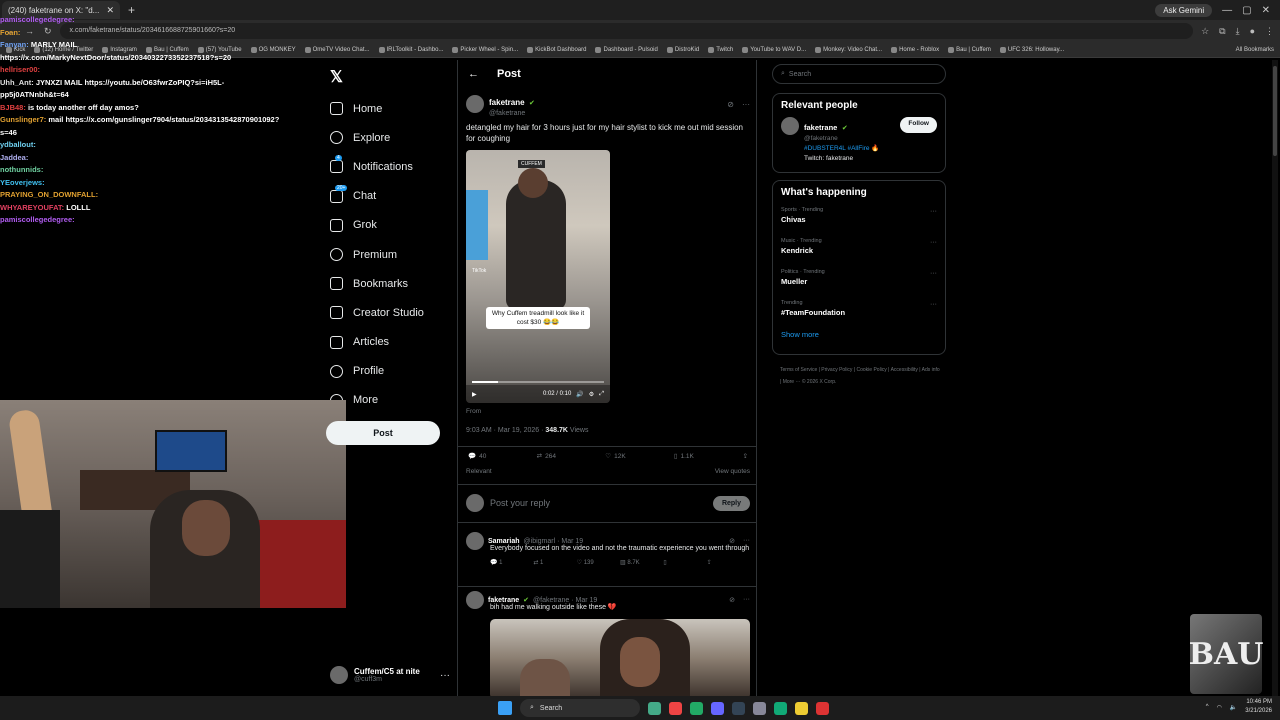  Describe the element at coordinates (1207, 707) in the screenshot. I see `chevron-up-icon: ^` at that location.